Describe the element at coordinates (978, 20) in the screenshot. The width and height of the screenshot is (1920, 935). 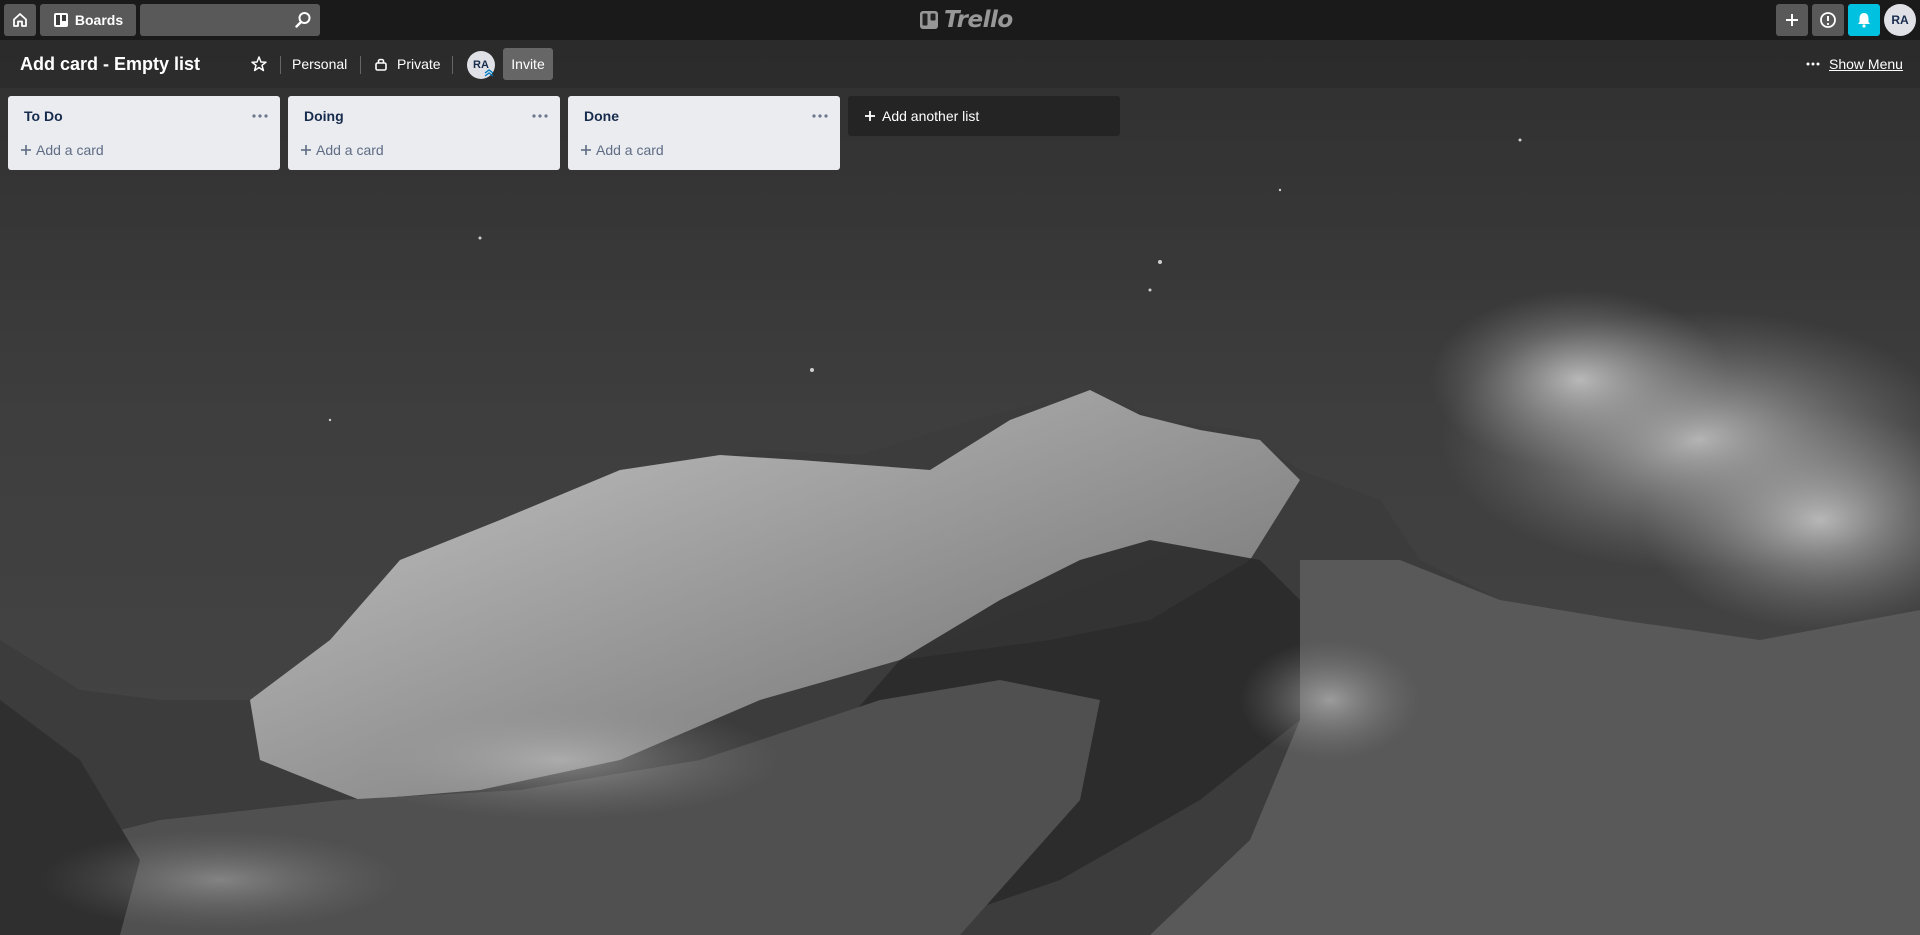
I see `logo-text: Trello` at that location.